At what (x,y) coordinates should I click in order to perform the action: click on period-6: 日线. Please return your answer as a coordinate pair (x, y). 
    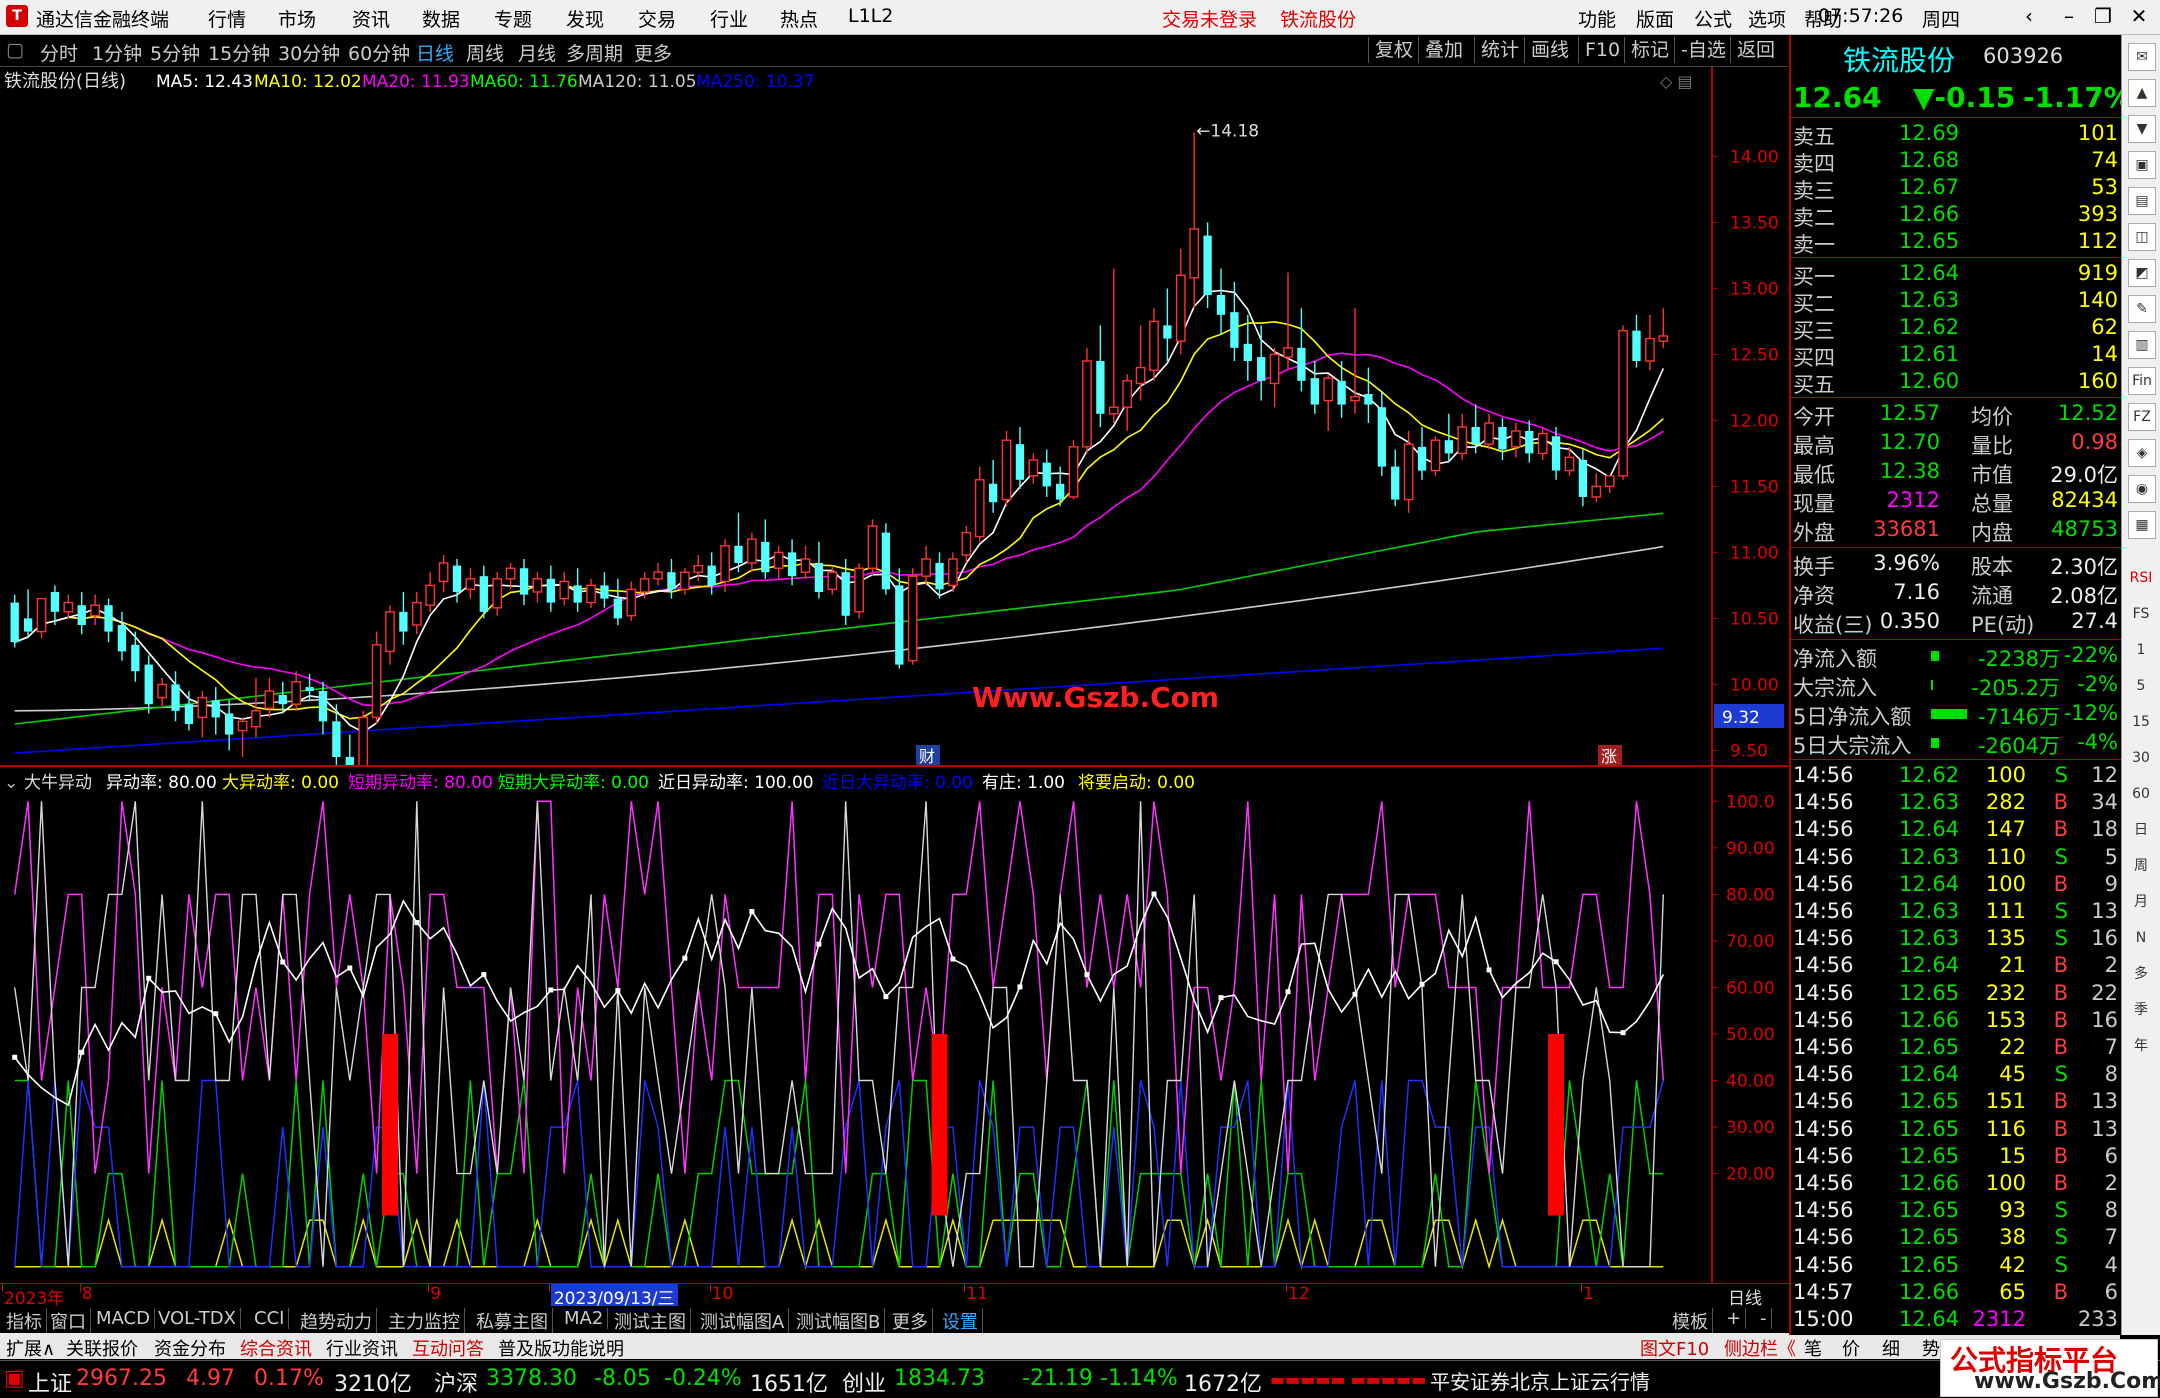
    Looking at the image, I should click on (435, 52).